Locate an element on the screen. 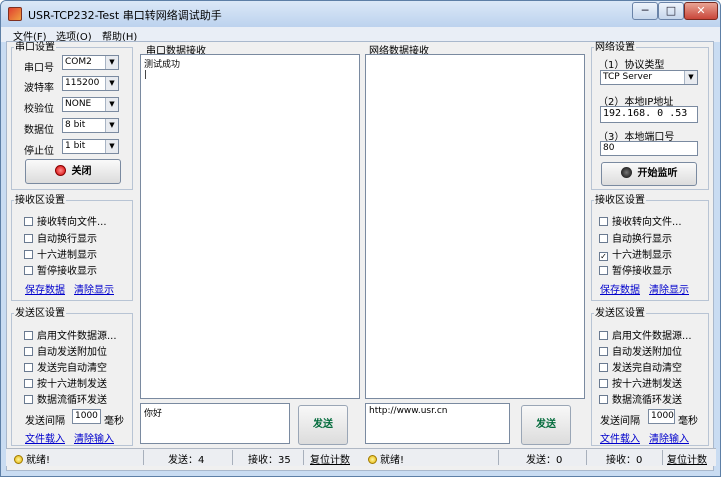  serial-toggle-label: 关闭 is located at coordinates (81, 171).